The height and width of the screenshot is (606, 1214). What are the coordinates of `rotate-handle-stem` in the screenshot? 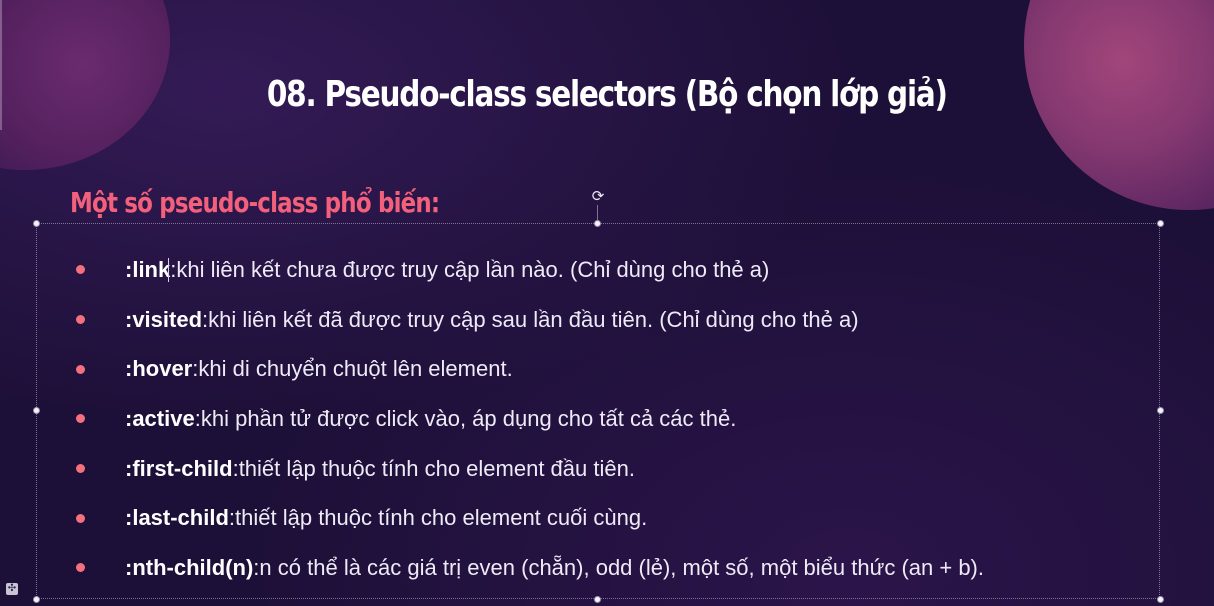 It's located at (597, 212).